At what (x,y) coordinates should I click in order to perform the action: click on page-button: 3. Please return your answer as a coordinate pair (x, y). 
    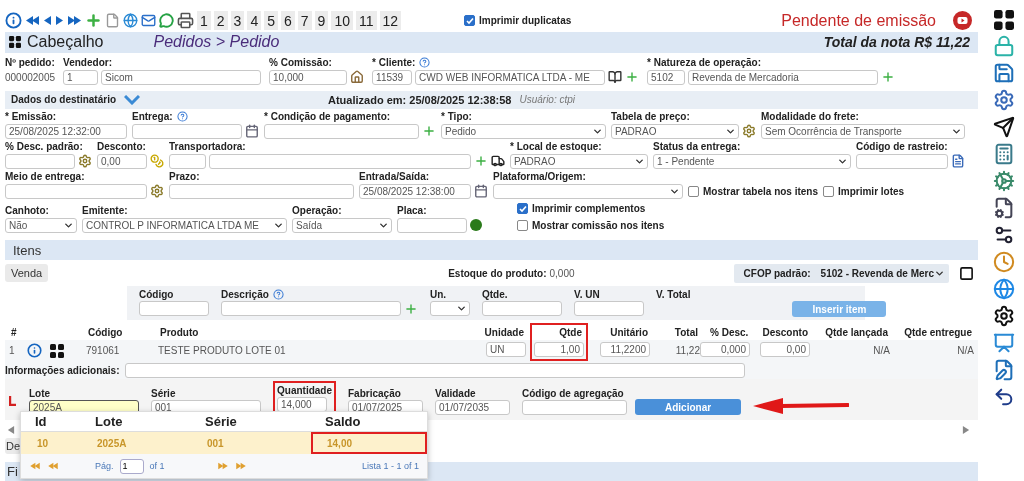
    Looking at the image, I should click on (237, 21).